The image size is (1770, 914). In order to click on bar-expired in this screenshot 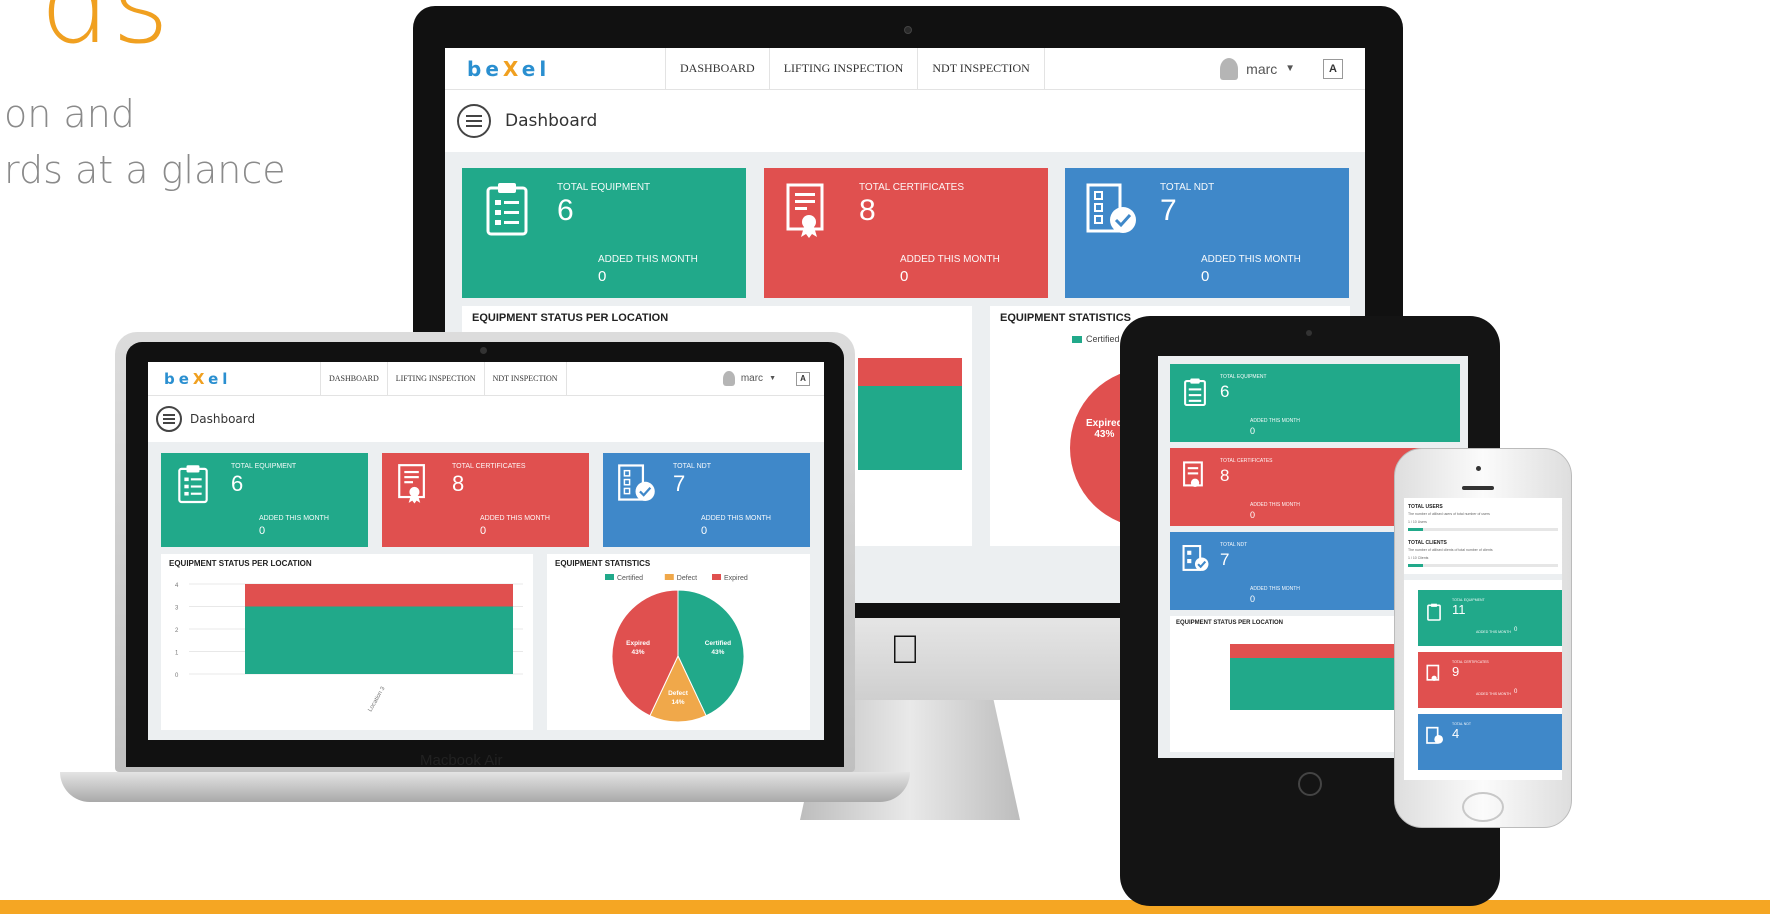, I will do `click(910, 372)`.